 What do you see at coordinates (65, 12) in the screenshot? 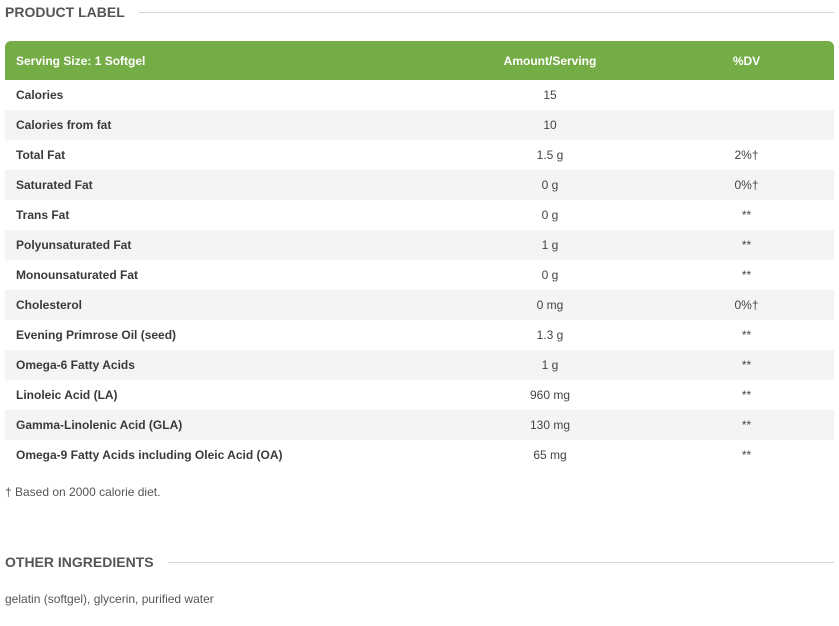
I see `product-label-title: PRODUCT LABEL` at bounding box center [65, 12].